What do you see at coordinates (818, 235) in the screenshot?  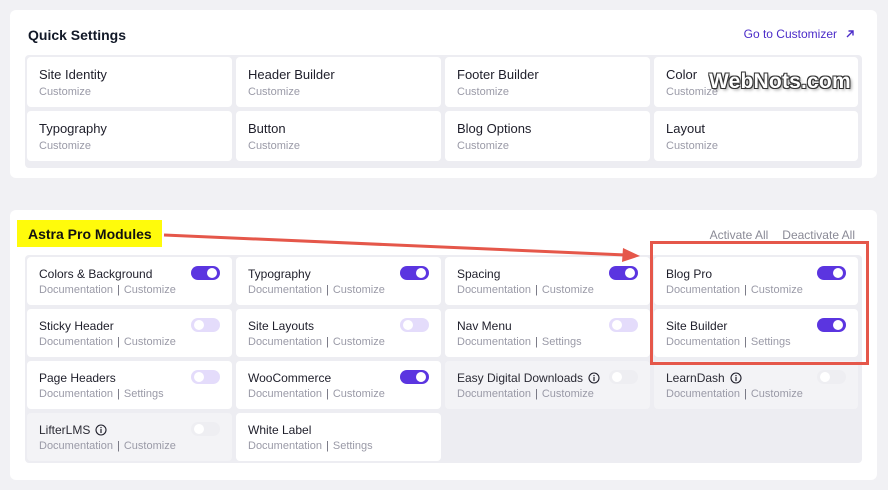 I see `deactivate-all-button: Deactivate All` at bounding box center [818, 235].